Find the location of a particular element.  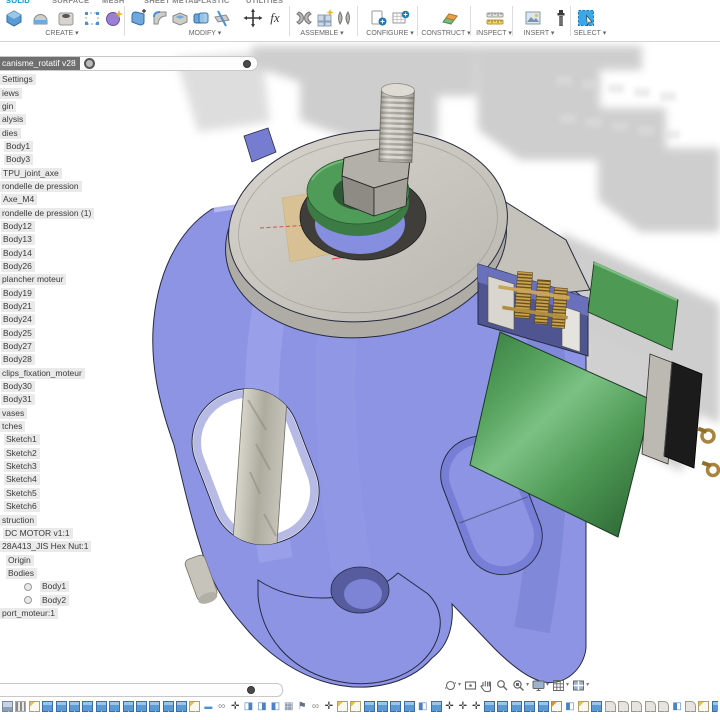

browser-item: alysis is located at coordinates (47, 119).